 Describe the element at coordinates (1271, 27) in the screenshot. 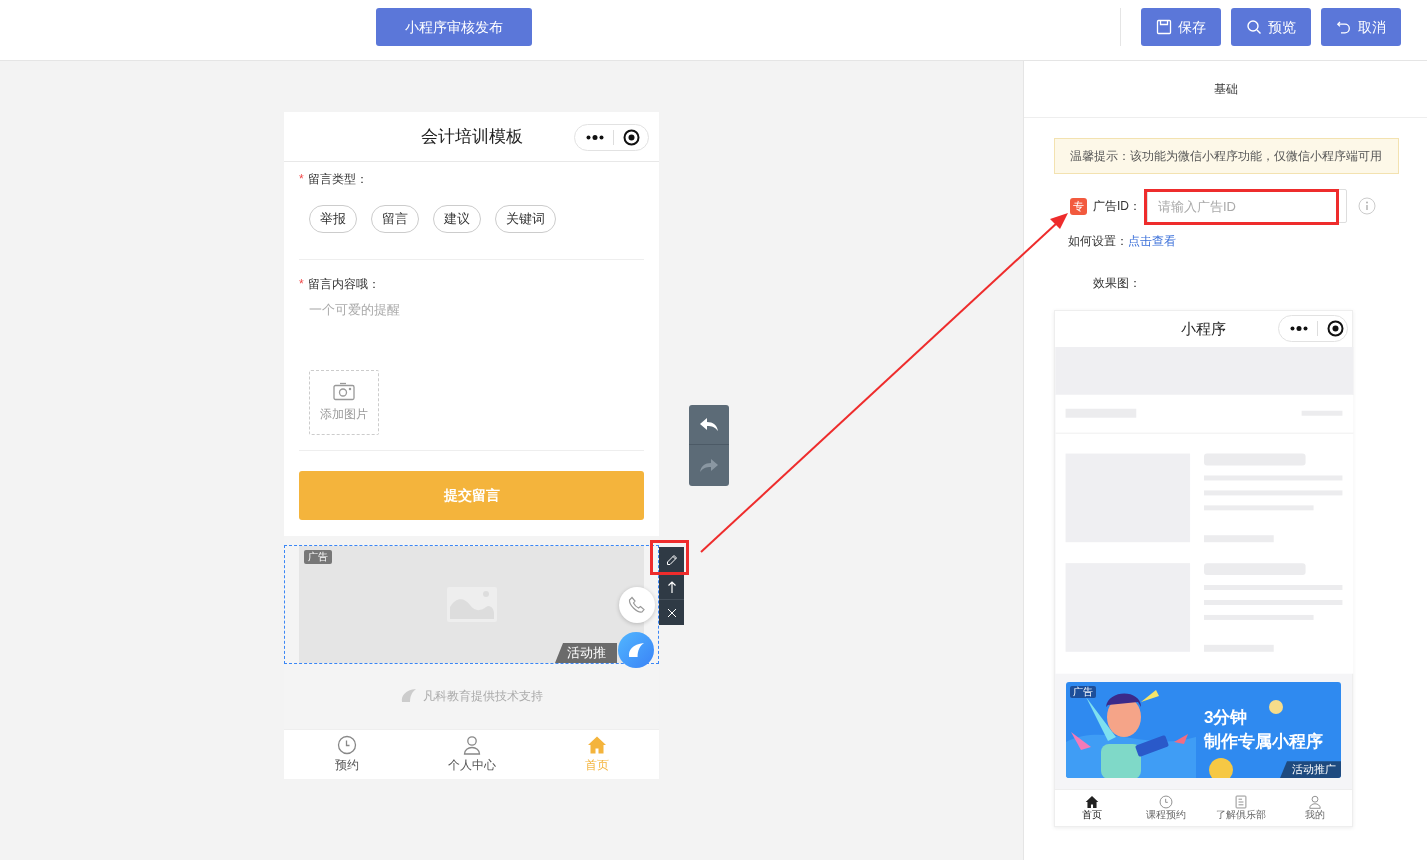

I see `preview-button: 预览` at that location.